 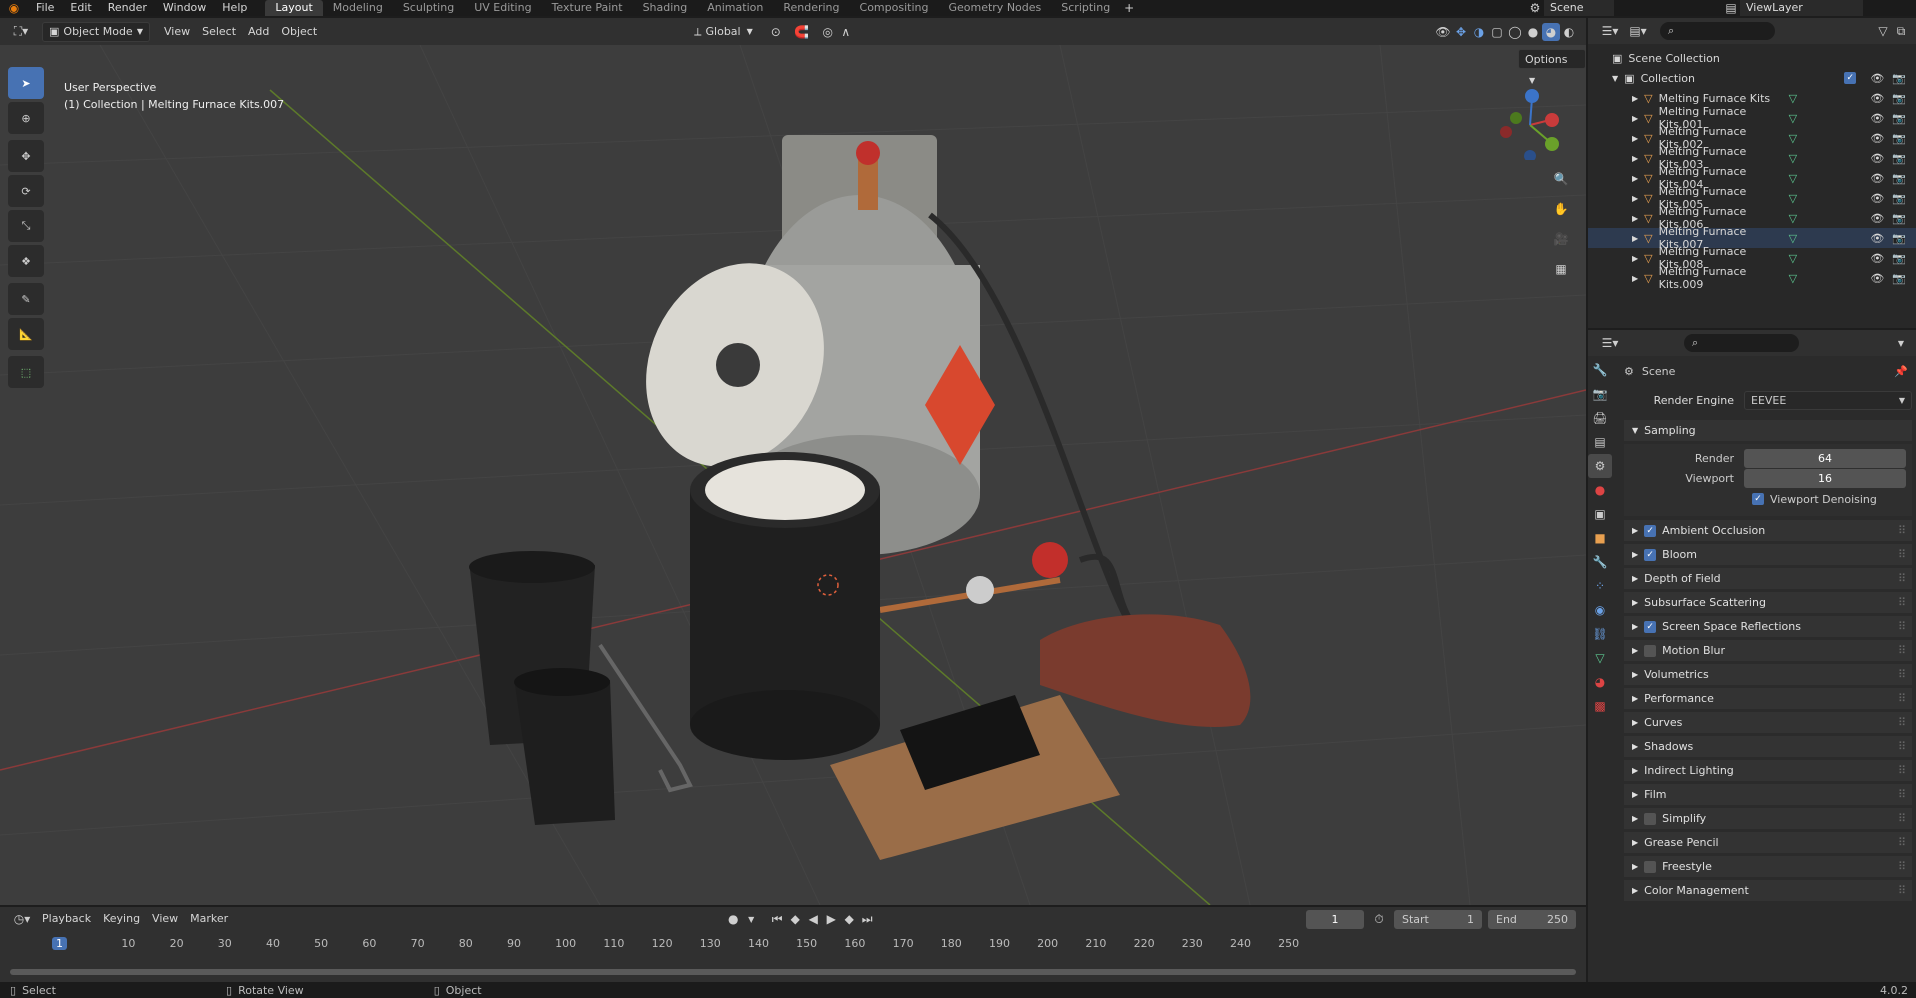 What do you see at coordinates (26, 334) in the screenshot?
I see `measure-tool: 📐` at bounding box center [26, 334].